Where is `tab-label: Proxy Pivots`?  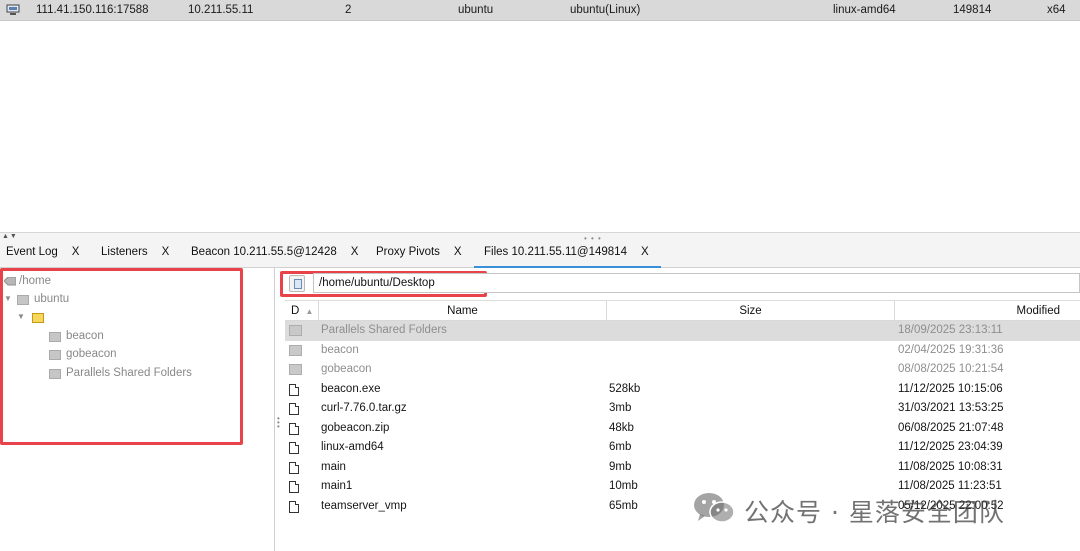 tab-label: Proxy Pivots is located at coordinates (408, 252).